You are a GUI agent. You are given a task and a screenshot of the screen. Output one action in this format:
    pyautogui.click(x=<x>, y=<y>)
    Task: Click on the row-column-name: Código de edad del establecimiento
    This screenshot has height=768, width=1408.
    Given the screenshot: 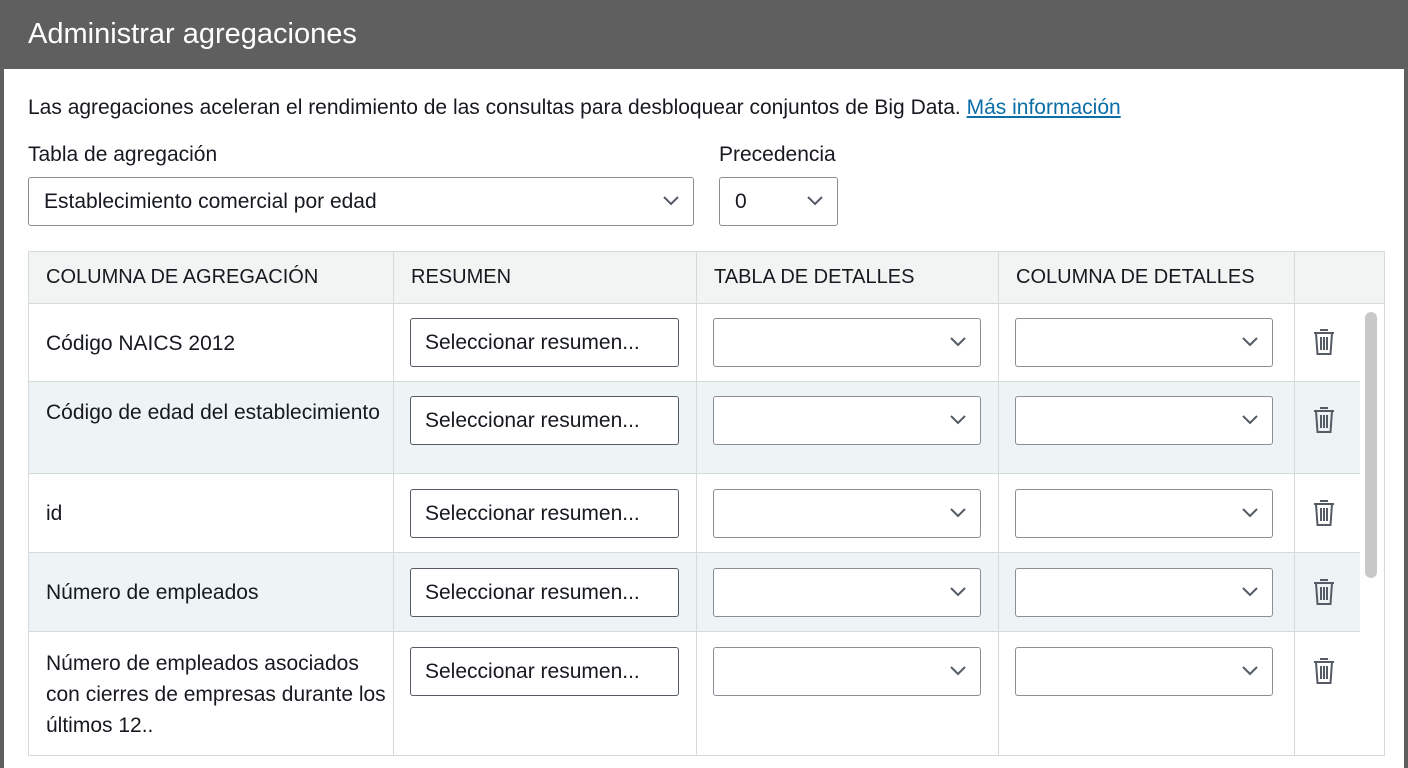 What is the action you would take?
    pyautogui.click(x=213, y=412)
    